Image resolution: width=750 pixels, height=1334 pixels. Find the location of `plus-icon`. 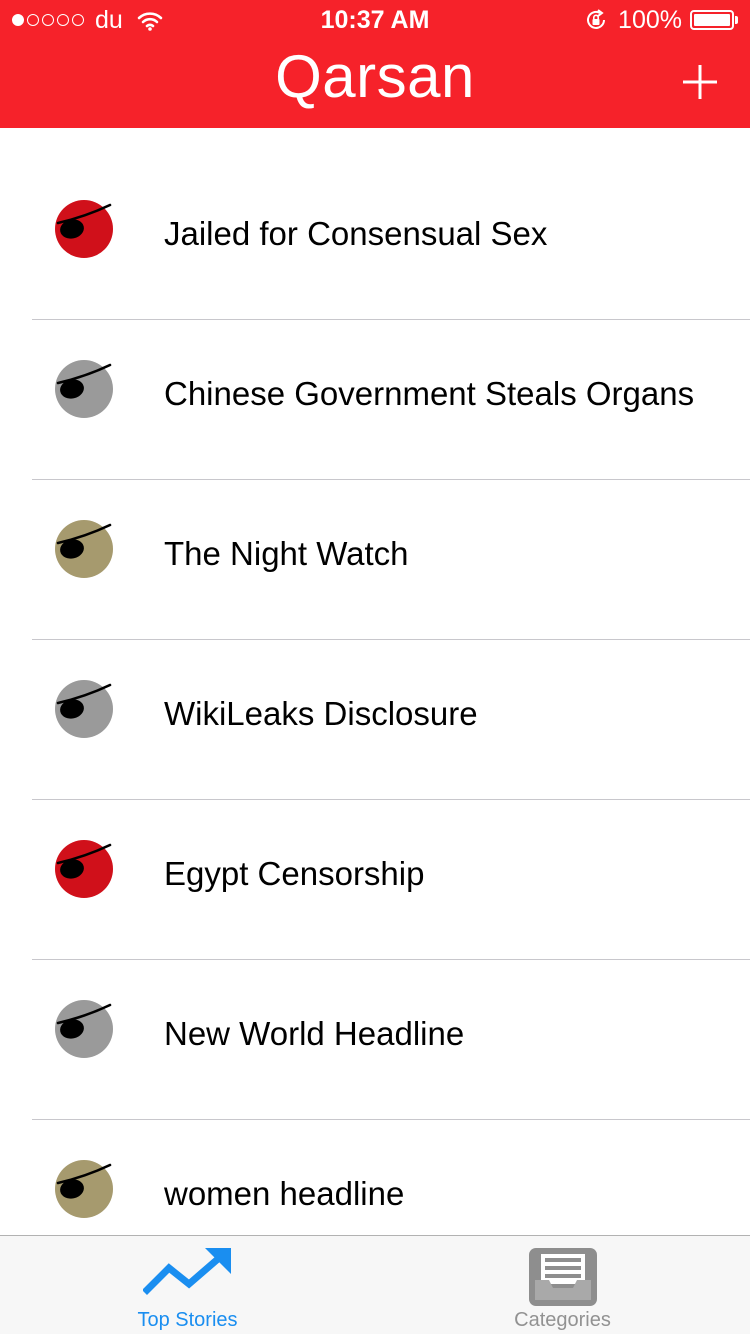

plus-icon is located at coordinates (700, 82).